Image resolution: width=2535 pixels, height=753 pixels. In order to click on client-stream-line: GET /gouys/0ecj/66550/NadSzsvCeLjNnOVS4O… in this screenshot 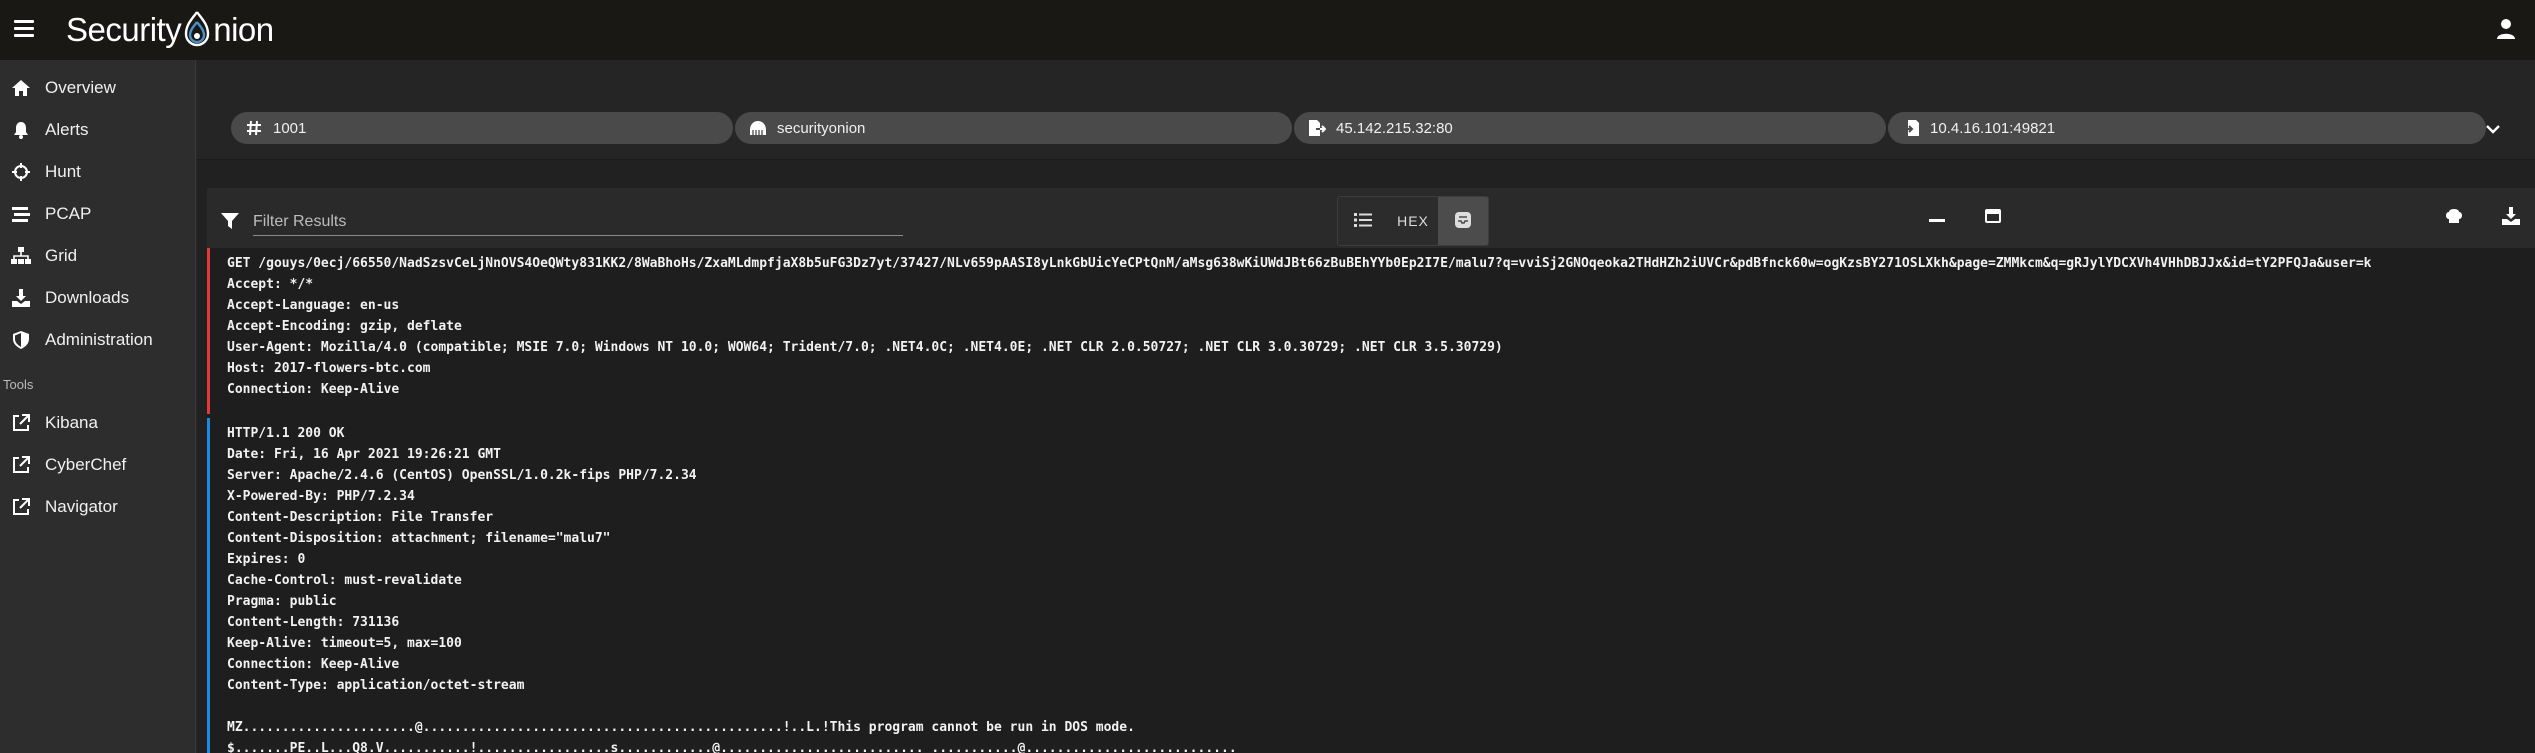, I will do `click(1299, 263)`.